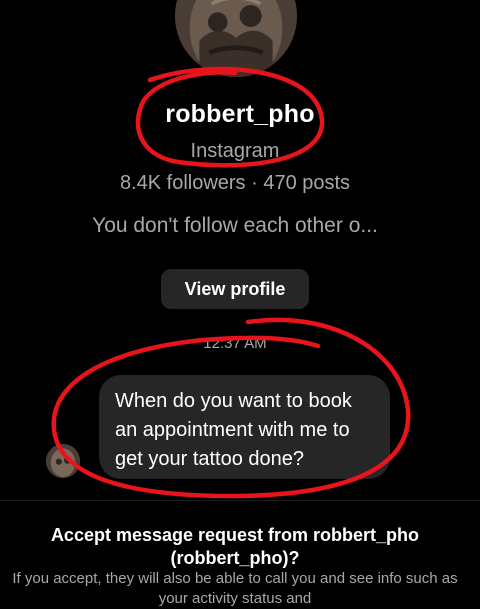 The image size is (480, 609). I want to click on profile-username: robbert_pho, so click(240, 114).